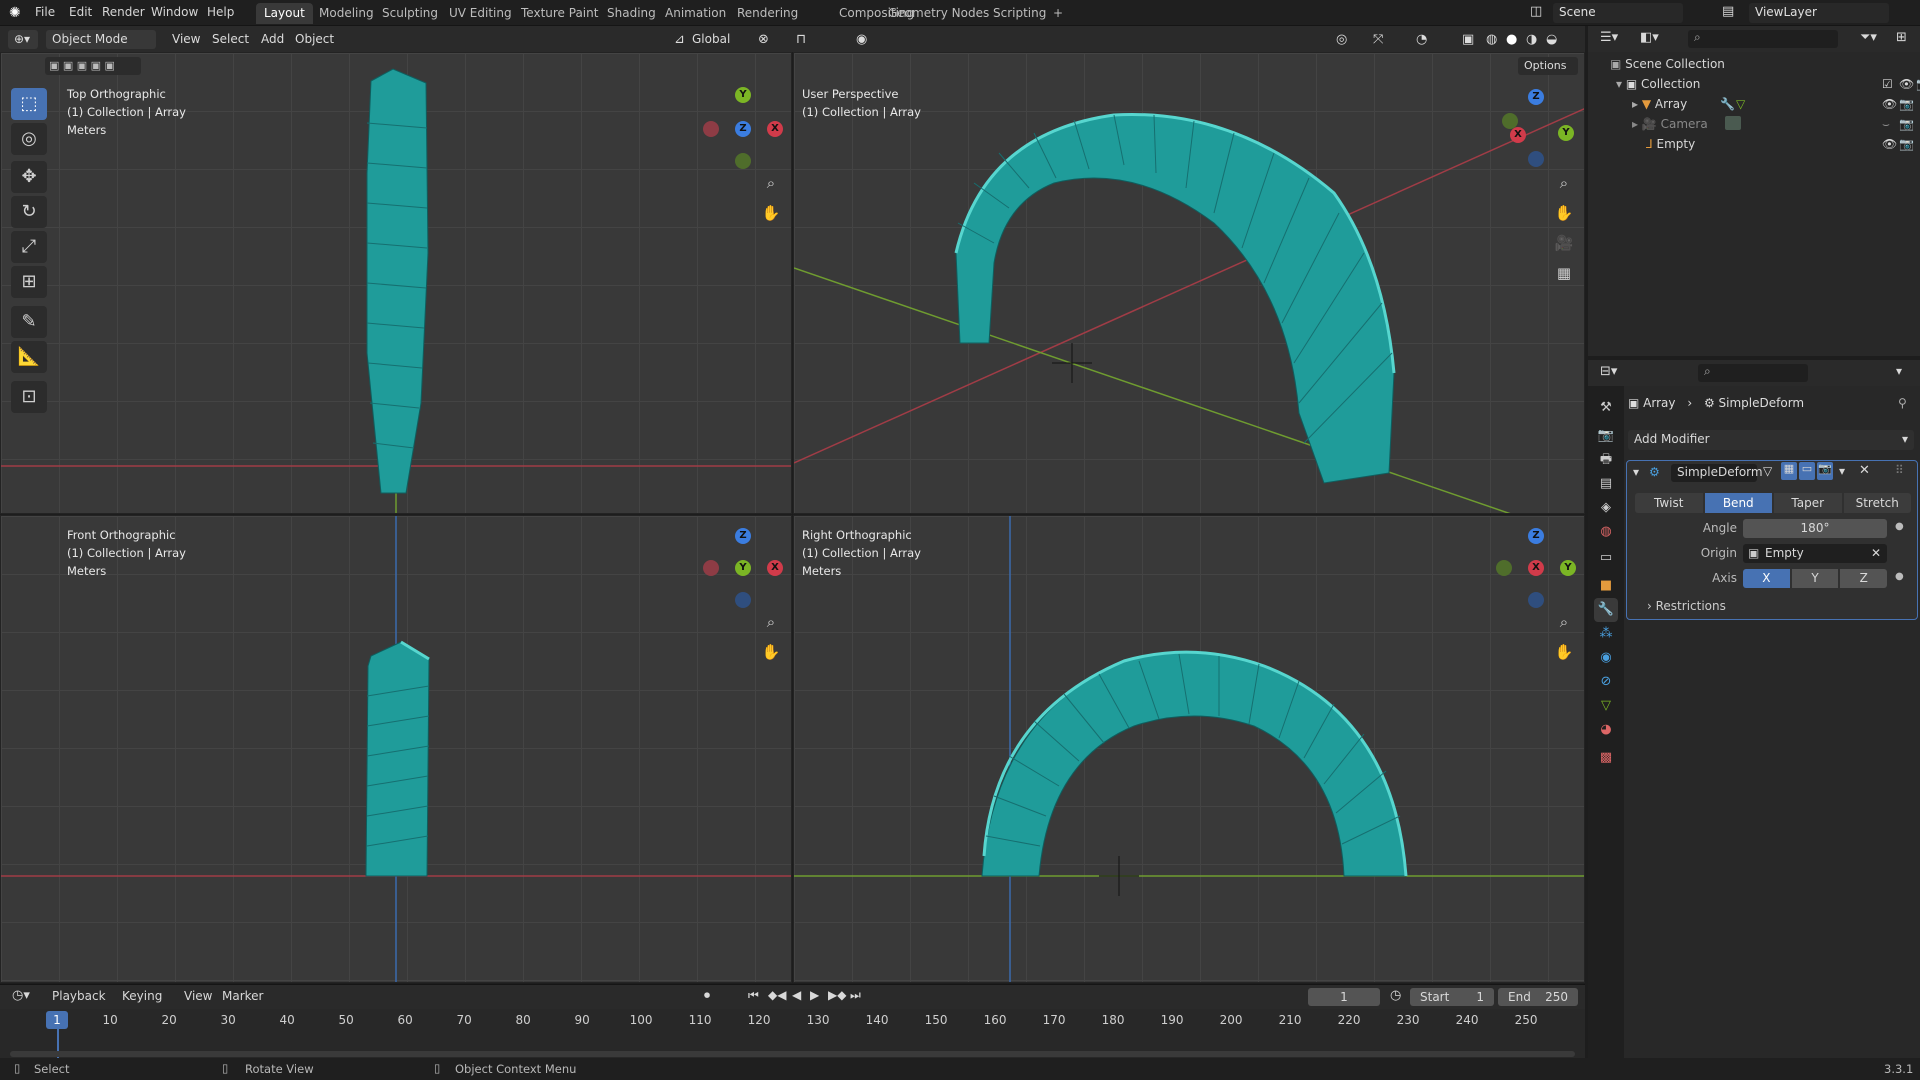 This screenshot has width=1920, height=1080. I want to click on drag-handle-icon: ⠿, so click(1899, 470).